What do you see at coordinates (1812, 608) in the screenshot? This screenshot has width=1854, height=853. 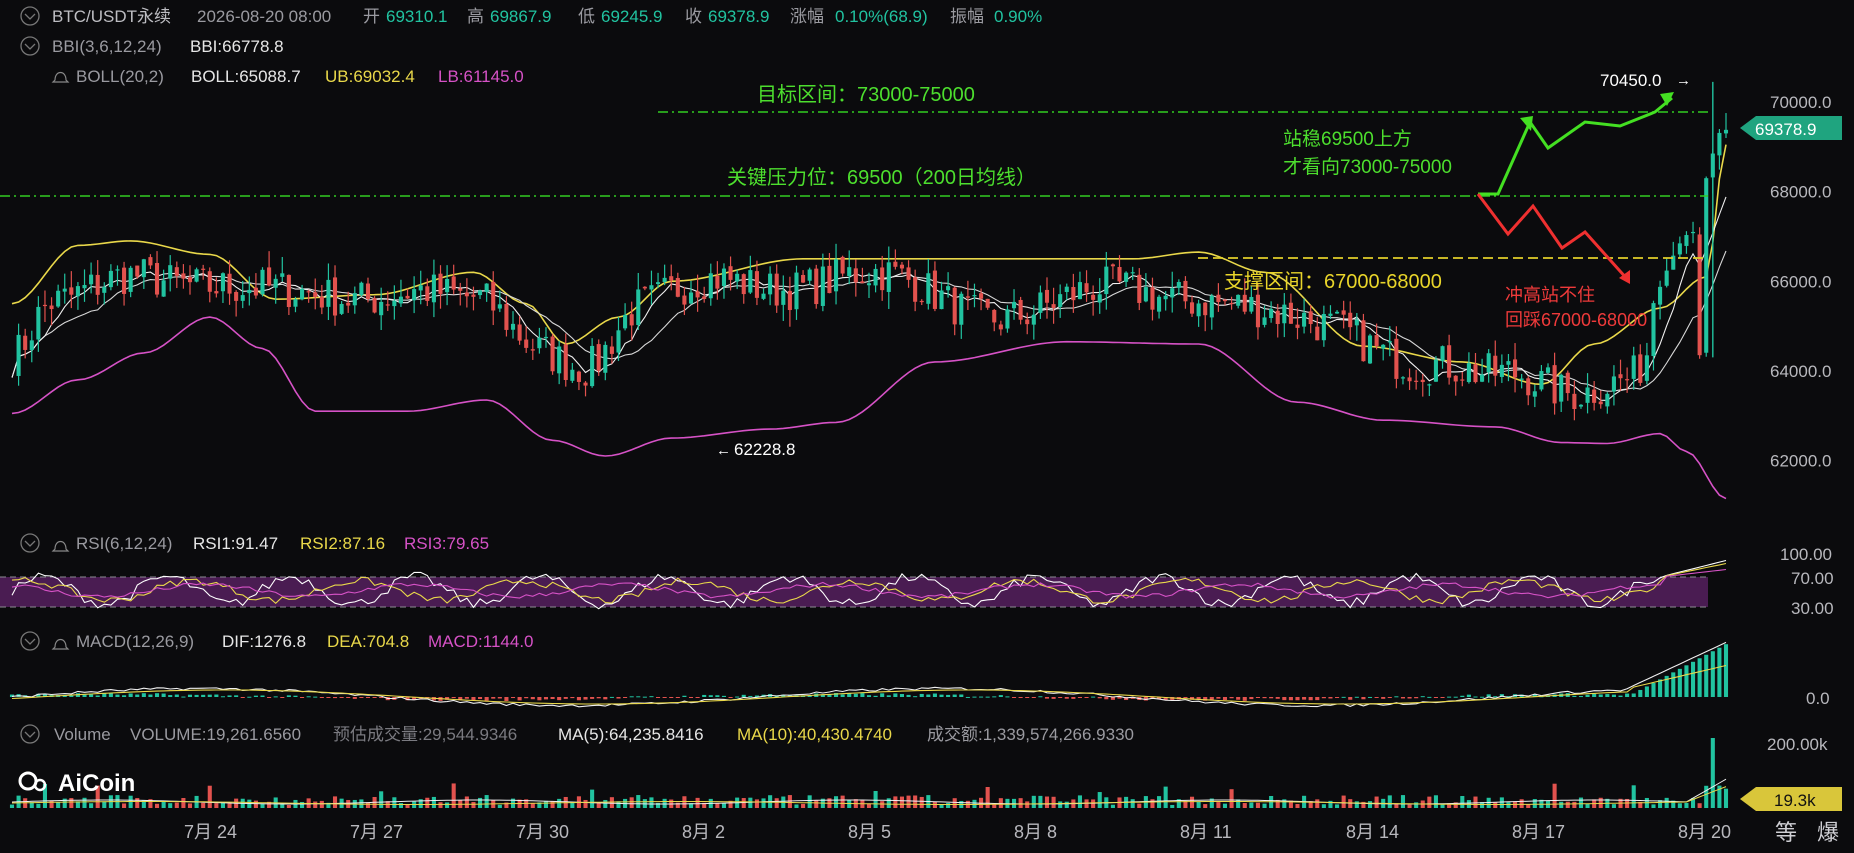 I see `rsi-tick-30: 30.00` at bounding box center [1812, 608].